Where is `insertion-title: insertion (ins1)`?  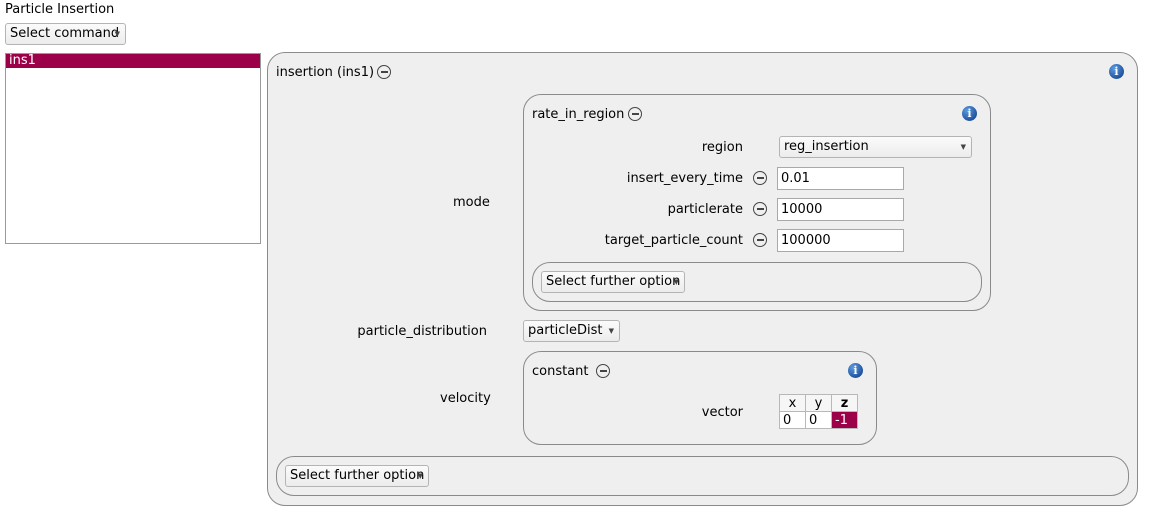
insertion-title: insertion (ins1) is located at coordinates (325, 72).